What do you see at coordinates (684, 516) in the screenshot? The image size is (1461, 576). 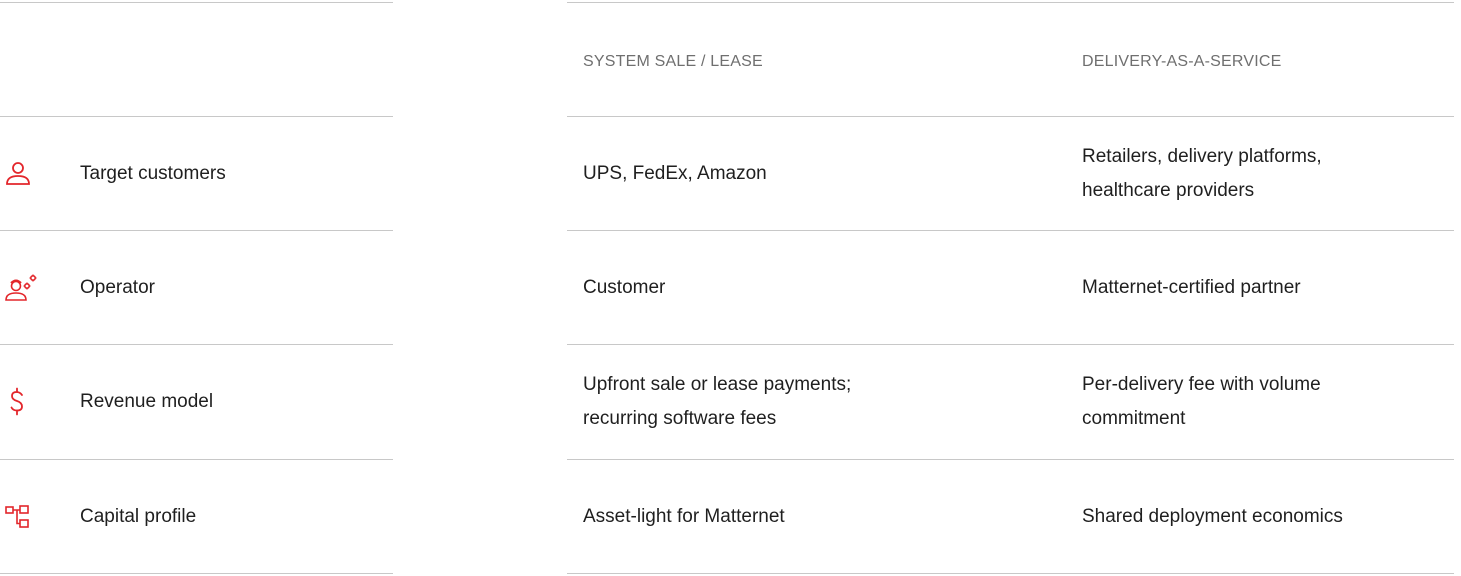 I see `cell-text: Asset-light for Matternet` at bounding box center [684, 516].